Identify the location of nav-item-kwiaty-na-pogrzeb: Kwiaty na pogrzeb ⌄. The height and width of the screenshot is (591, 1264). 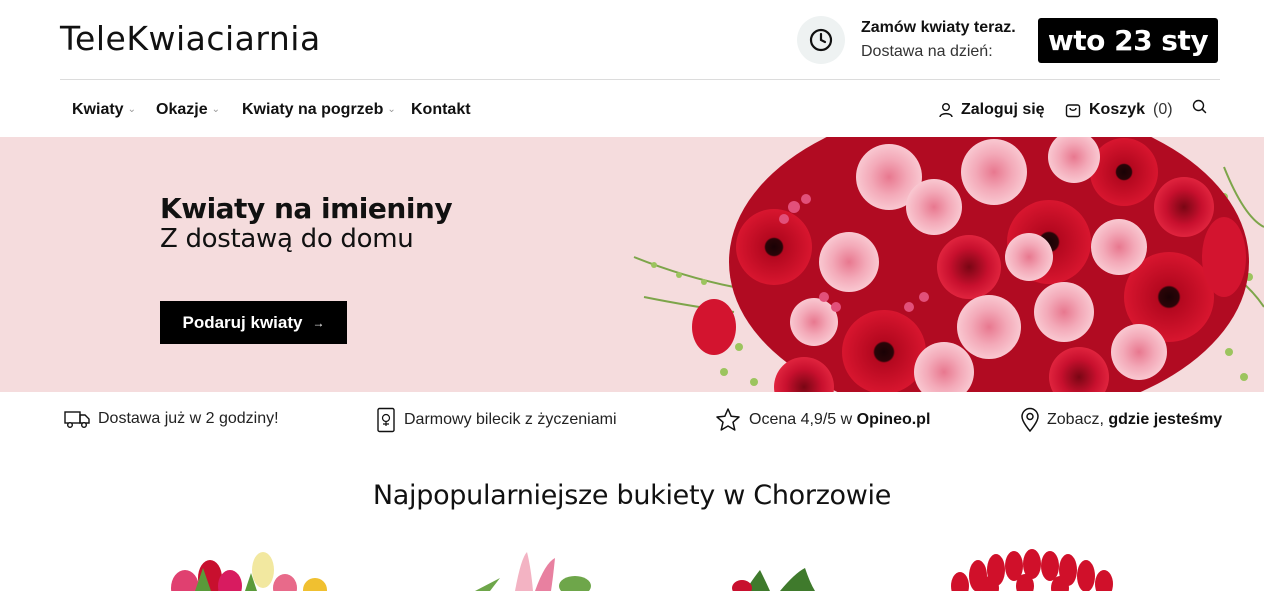
(319, 110).